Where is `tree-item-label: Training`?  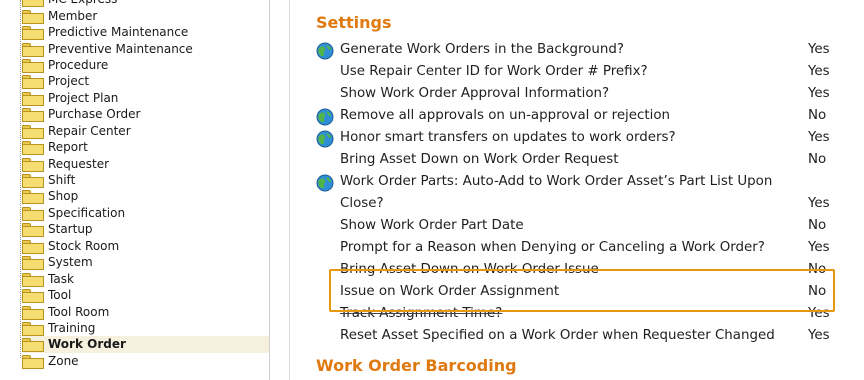
tree-item-label: Training is located at coordinates (72, 327).